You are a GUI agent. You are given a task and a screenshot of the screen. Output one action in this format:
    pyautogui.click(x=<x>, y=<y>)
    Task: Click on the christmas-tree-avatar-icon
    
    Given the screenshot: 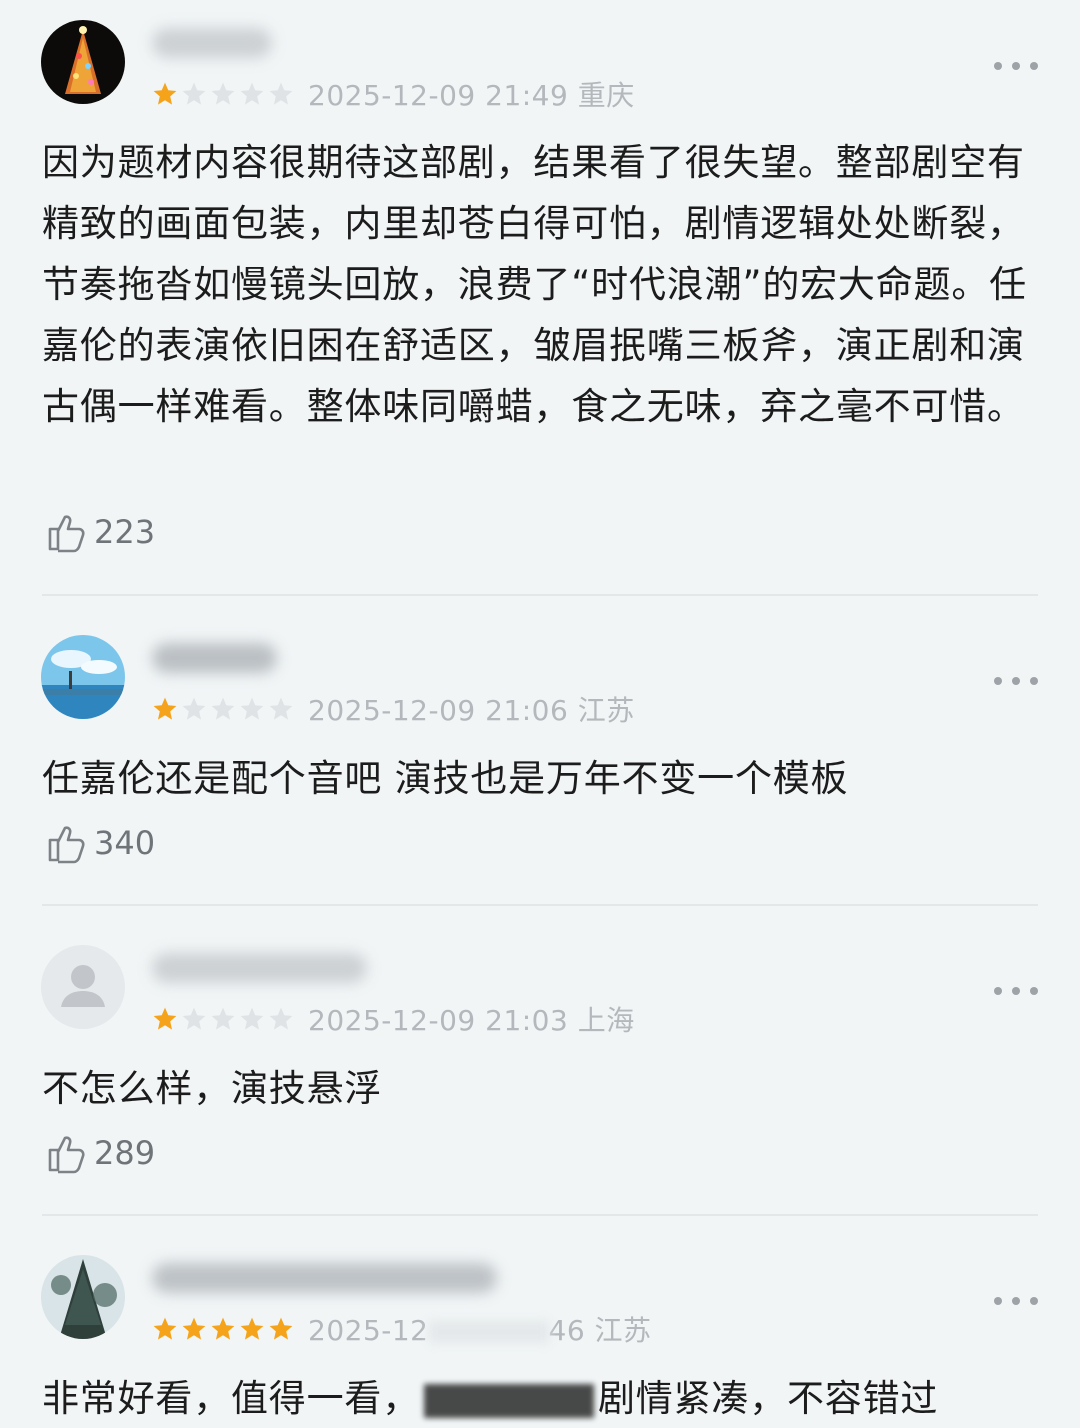 What is the action you would take?
    pyautogui.click(x=83, y=62)
    